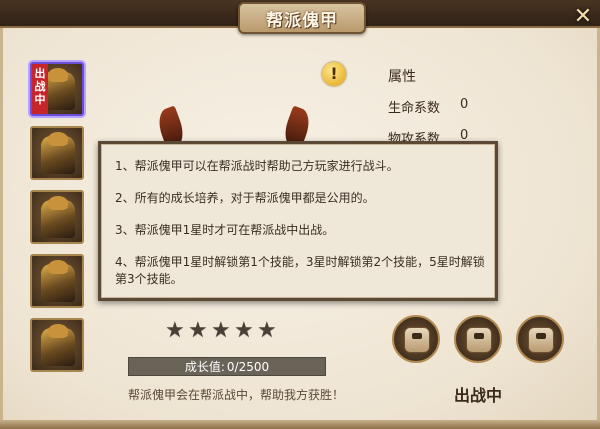 The width and height of the screenshot is (600, 429). What do you see at coordinates (225, 230) in the screenshot?
I see `tooltip-line: 3、帮派傀甲1星时才可在帮派战中出战。` at bounding box center [225, 230].